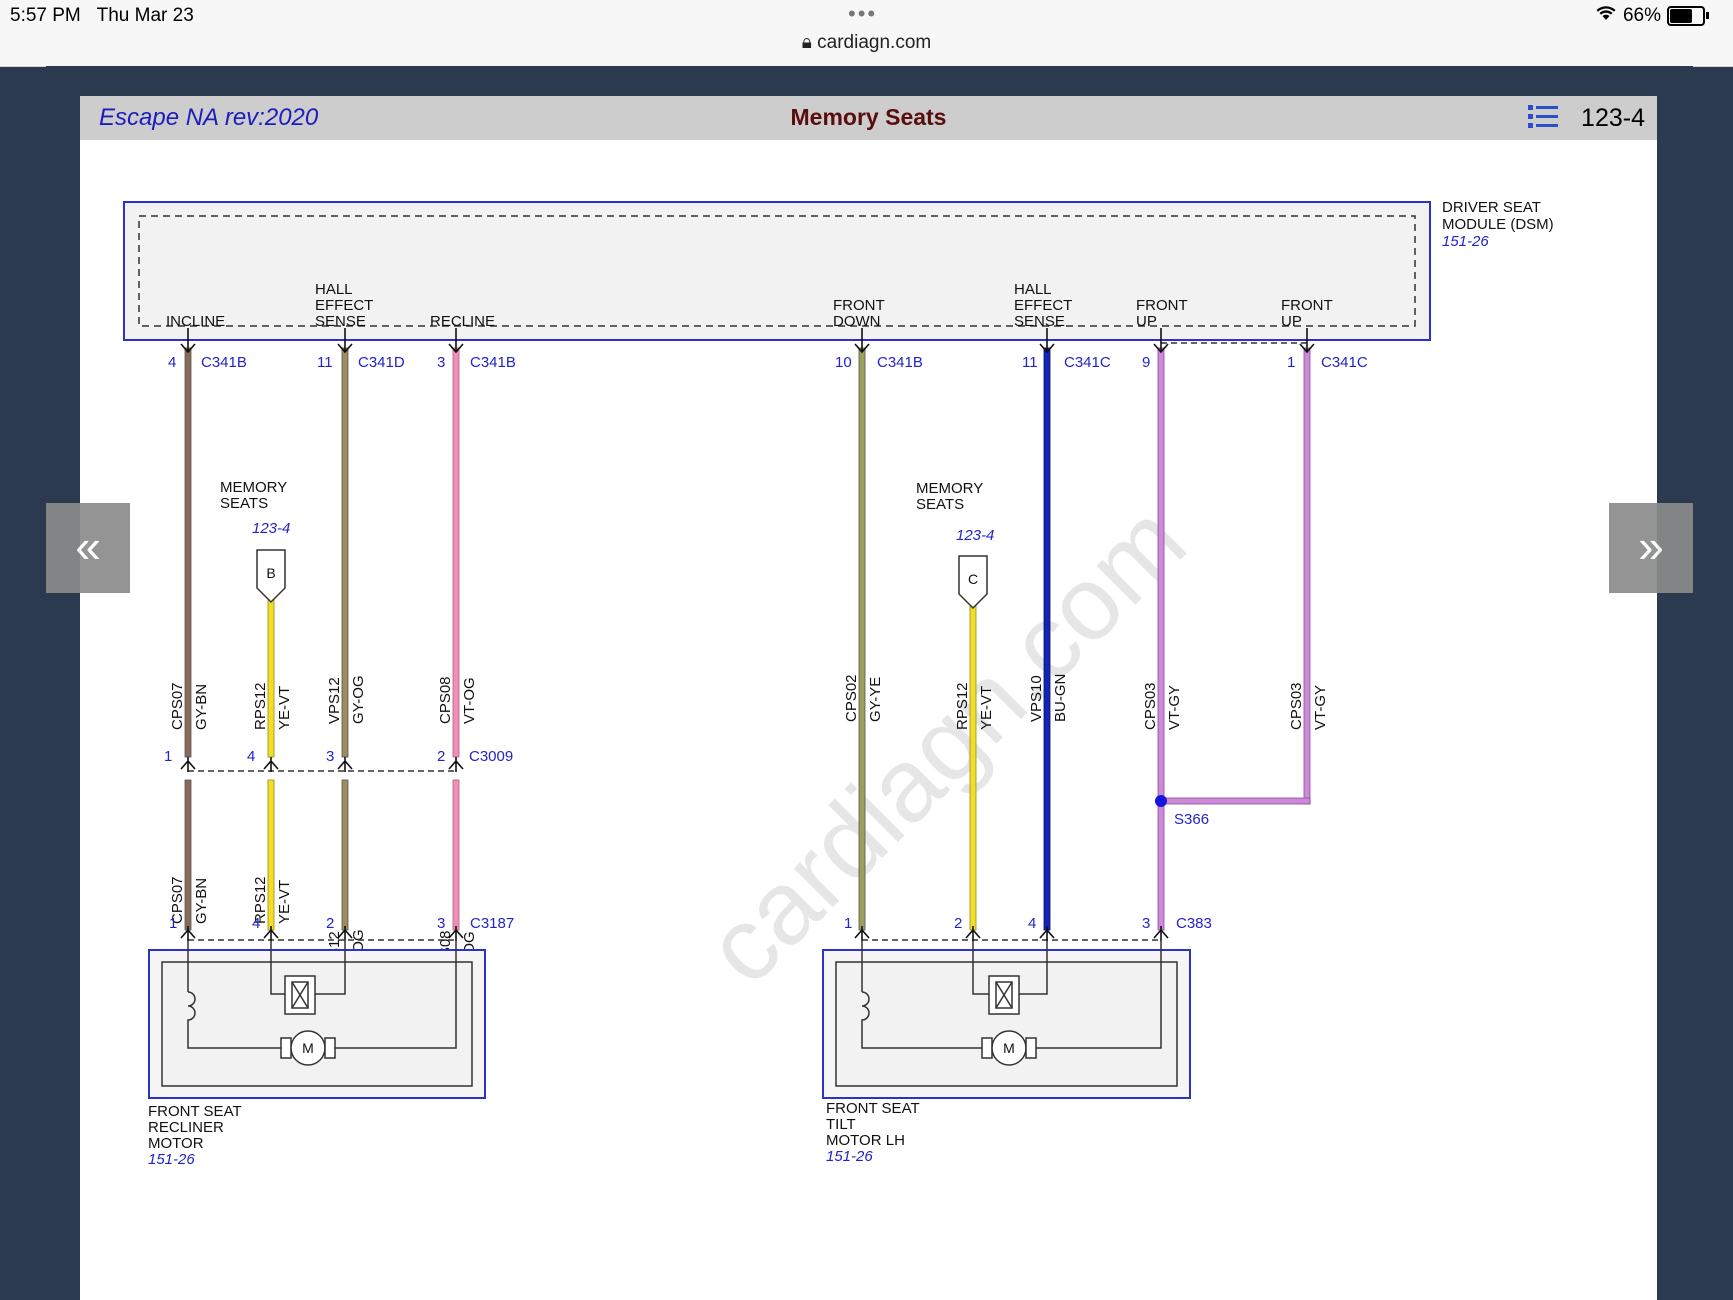 This screenshot has height=1300, width=1733. I want to click on pin-recline: RECLINE, so click(462, 321).